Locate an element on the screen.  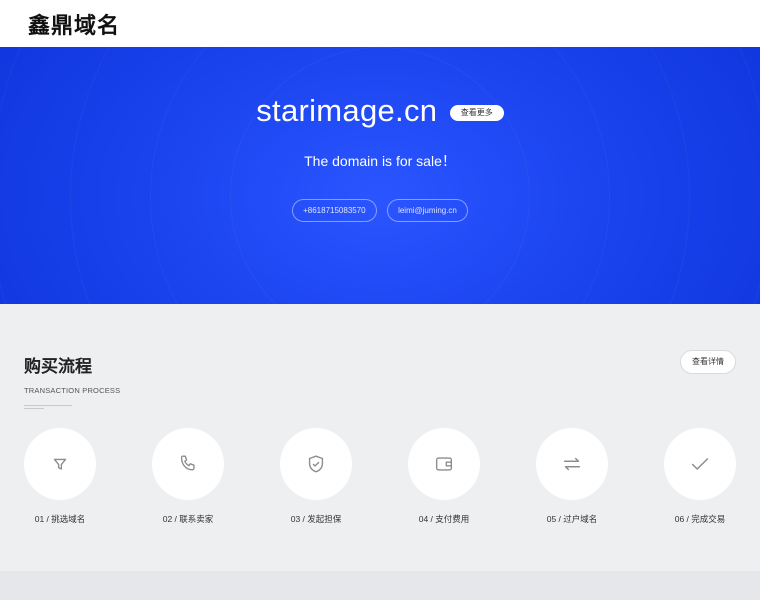
view-details-button: 查看详情 is located at coordinates (708, 362).